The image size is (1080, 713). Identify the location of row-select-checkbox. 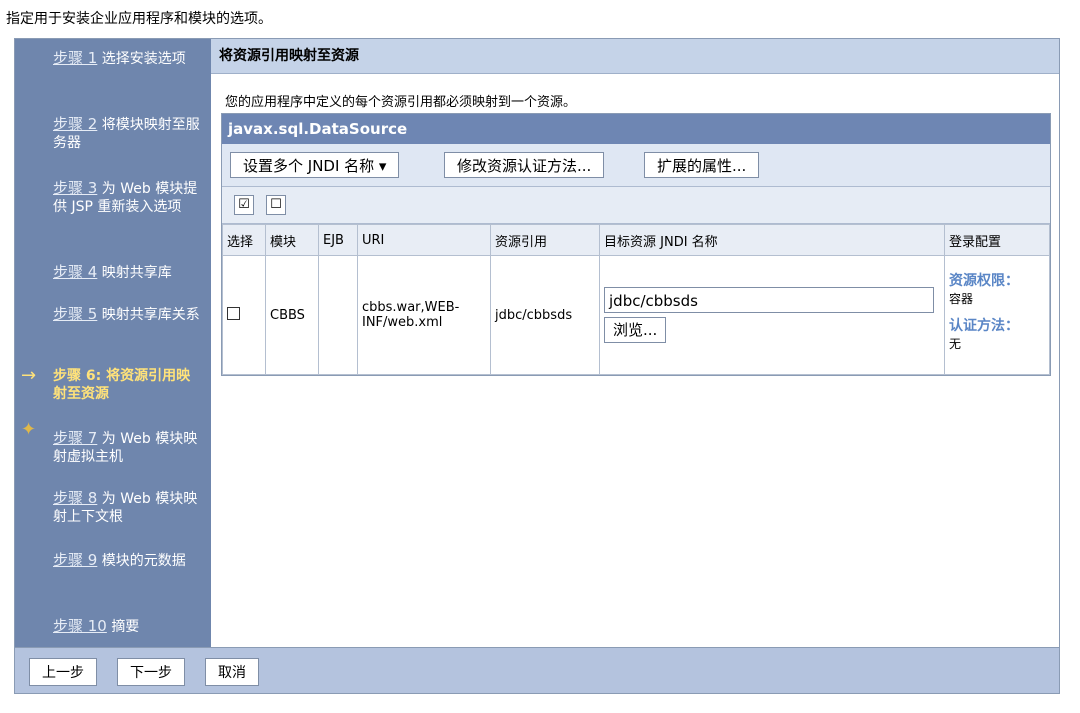
(233, 313).